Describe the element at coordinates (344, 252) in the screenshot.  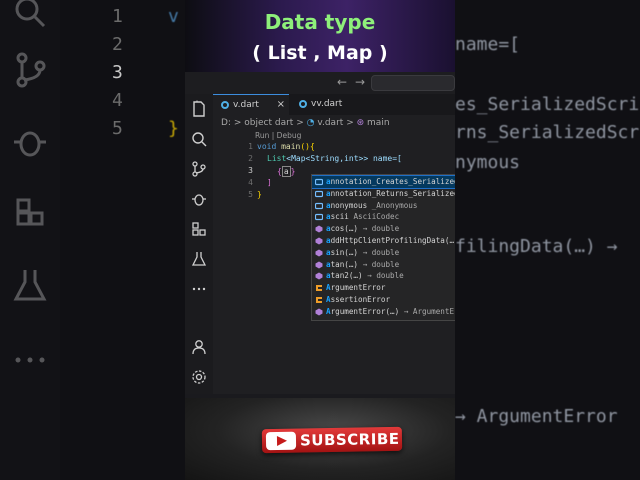
I see `suggestion-label: sin(…)` at that location.